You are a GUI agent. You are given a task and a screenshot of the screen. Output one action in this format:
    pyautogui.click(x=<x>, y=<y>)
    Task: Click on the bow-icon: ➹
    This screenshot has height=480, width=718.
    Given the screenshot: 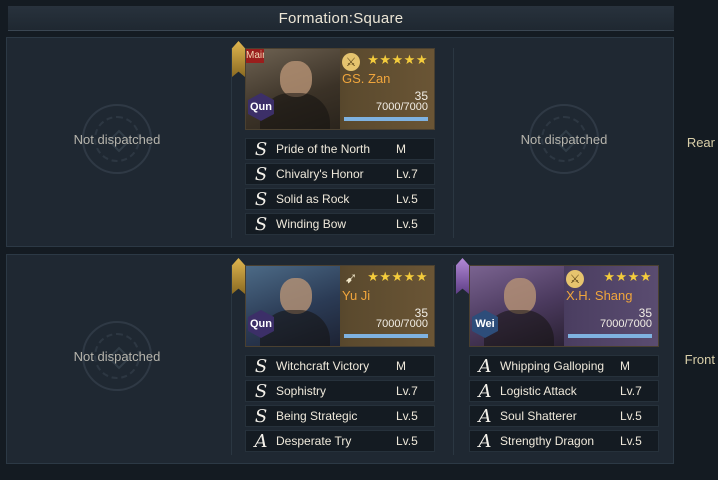 What is the action you would take?
    pyautogui.click(x=351, y=278)
    